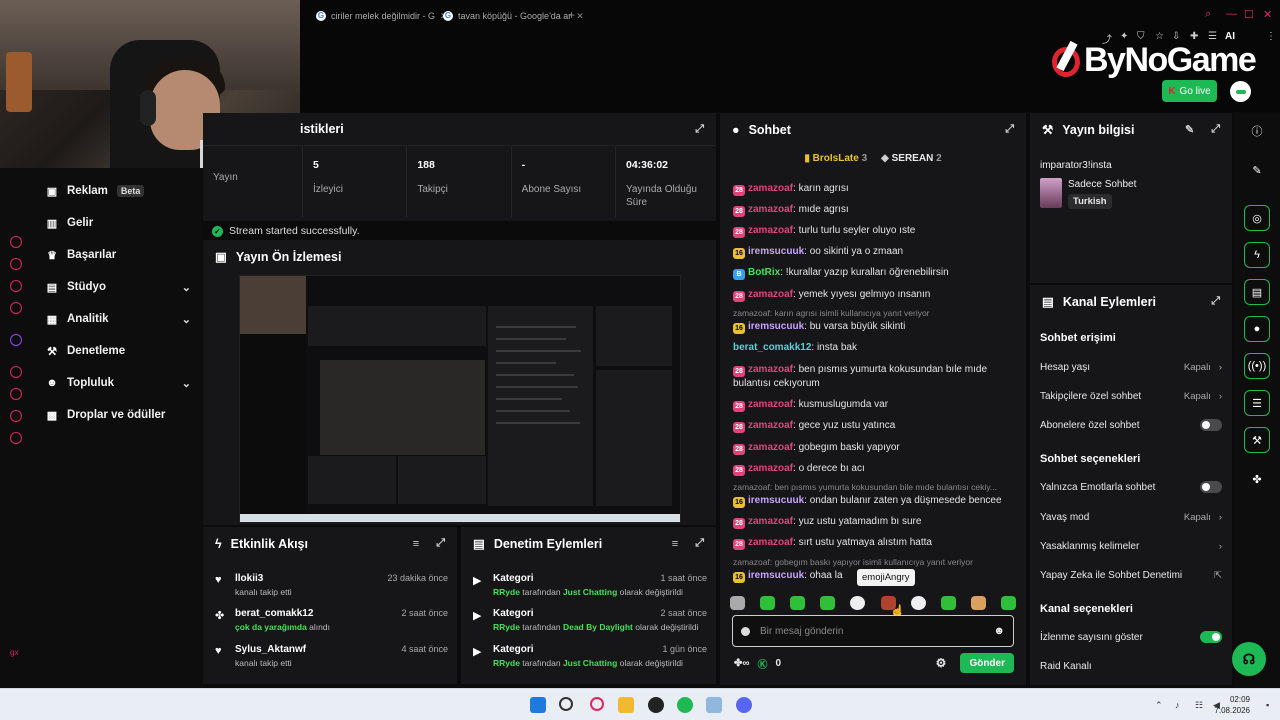  I want to click on sidebar-item-reklam: ▣ Reklam Beta, so click(118, 191).